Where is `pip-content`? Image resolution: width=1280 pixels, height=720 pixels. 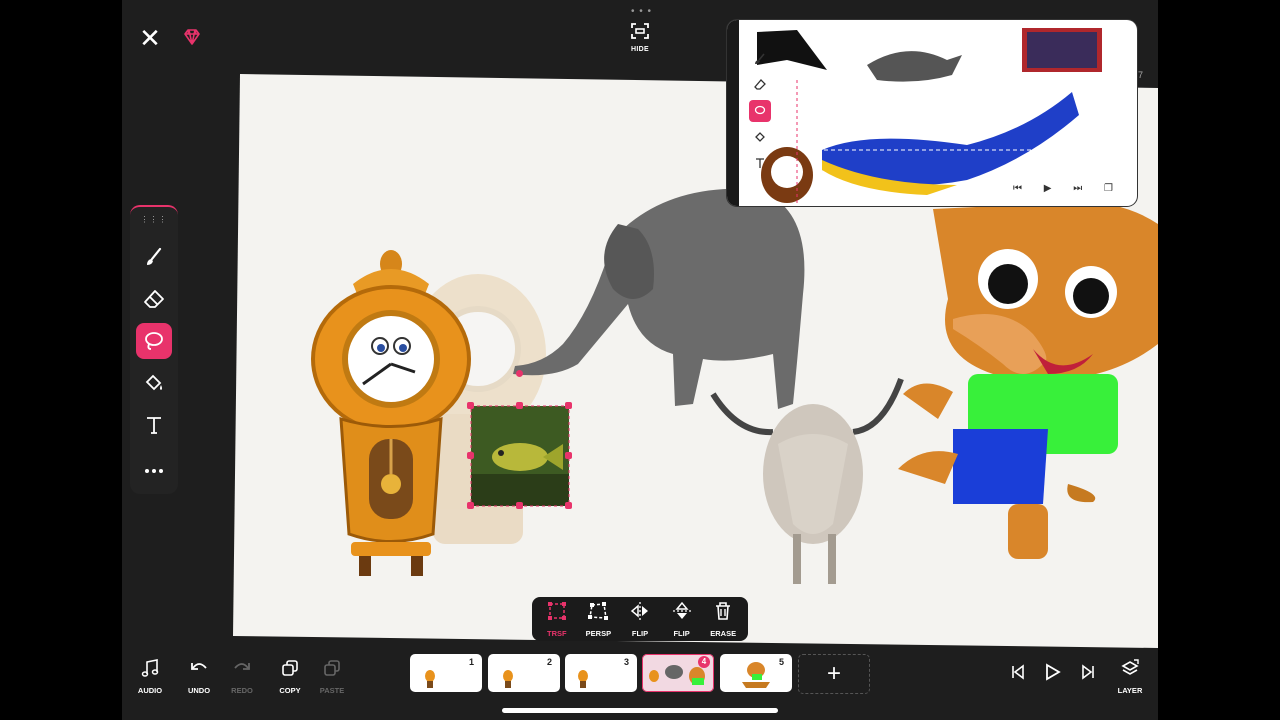
pip-content is located at coordinates (929, 117).